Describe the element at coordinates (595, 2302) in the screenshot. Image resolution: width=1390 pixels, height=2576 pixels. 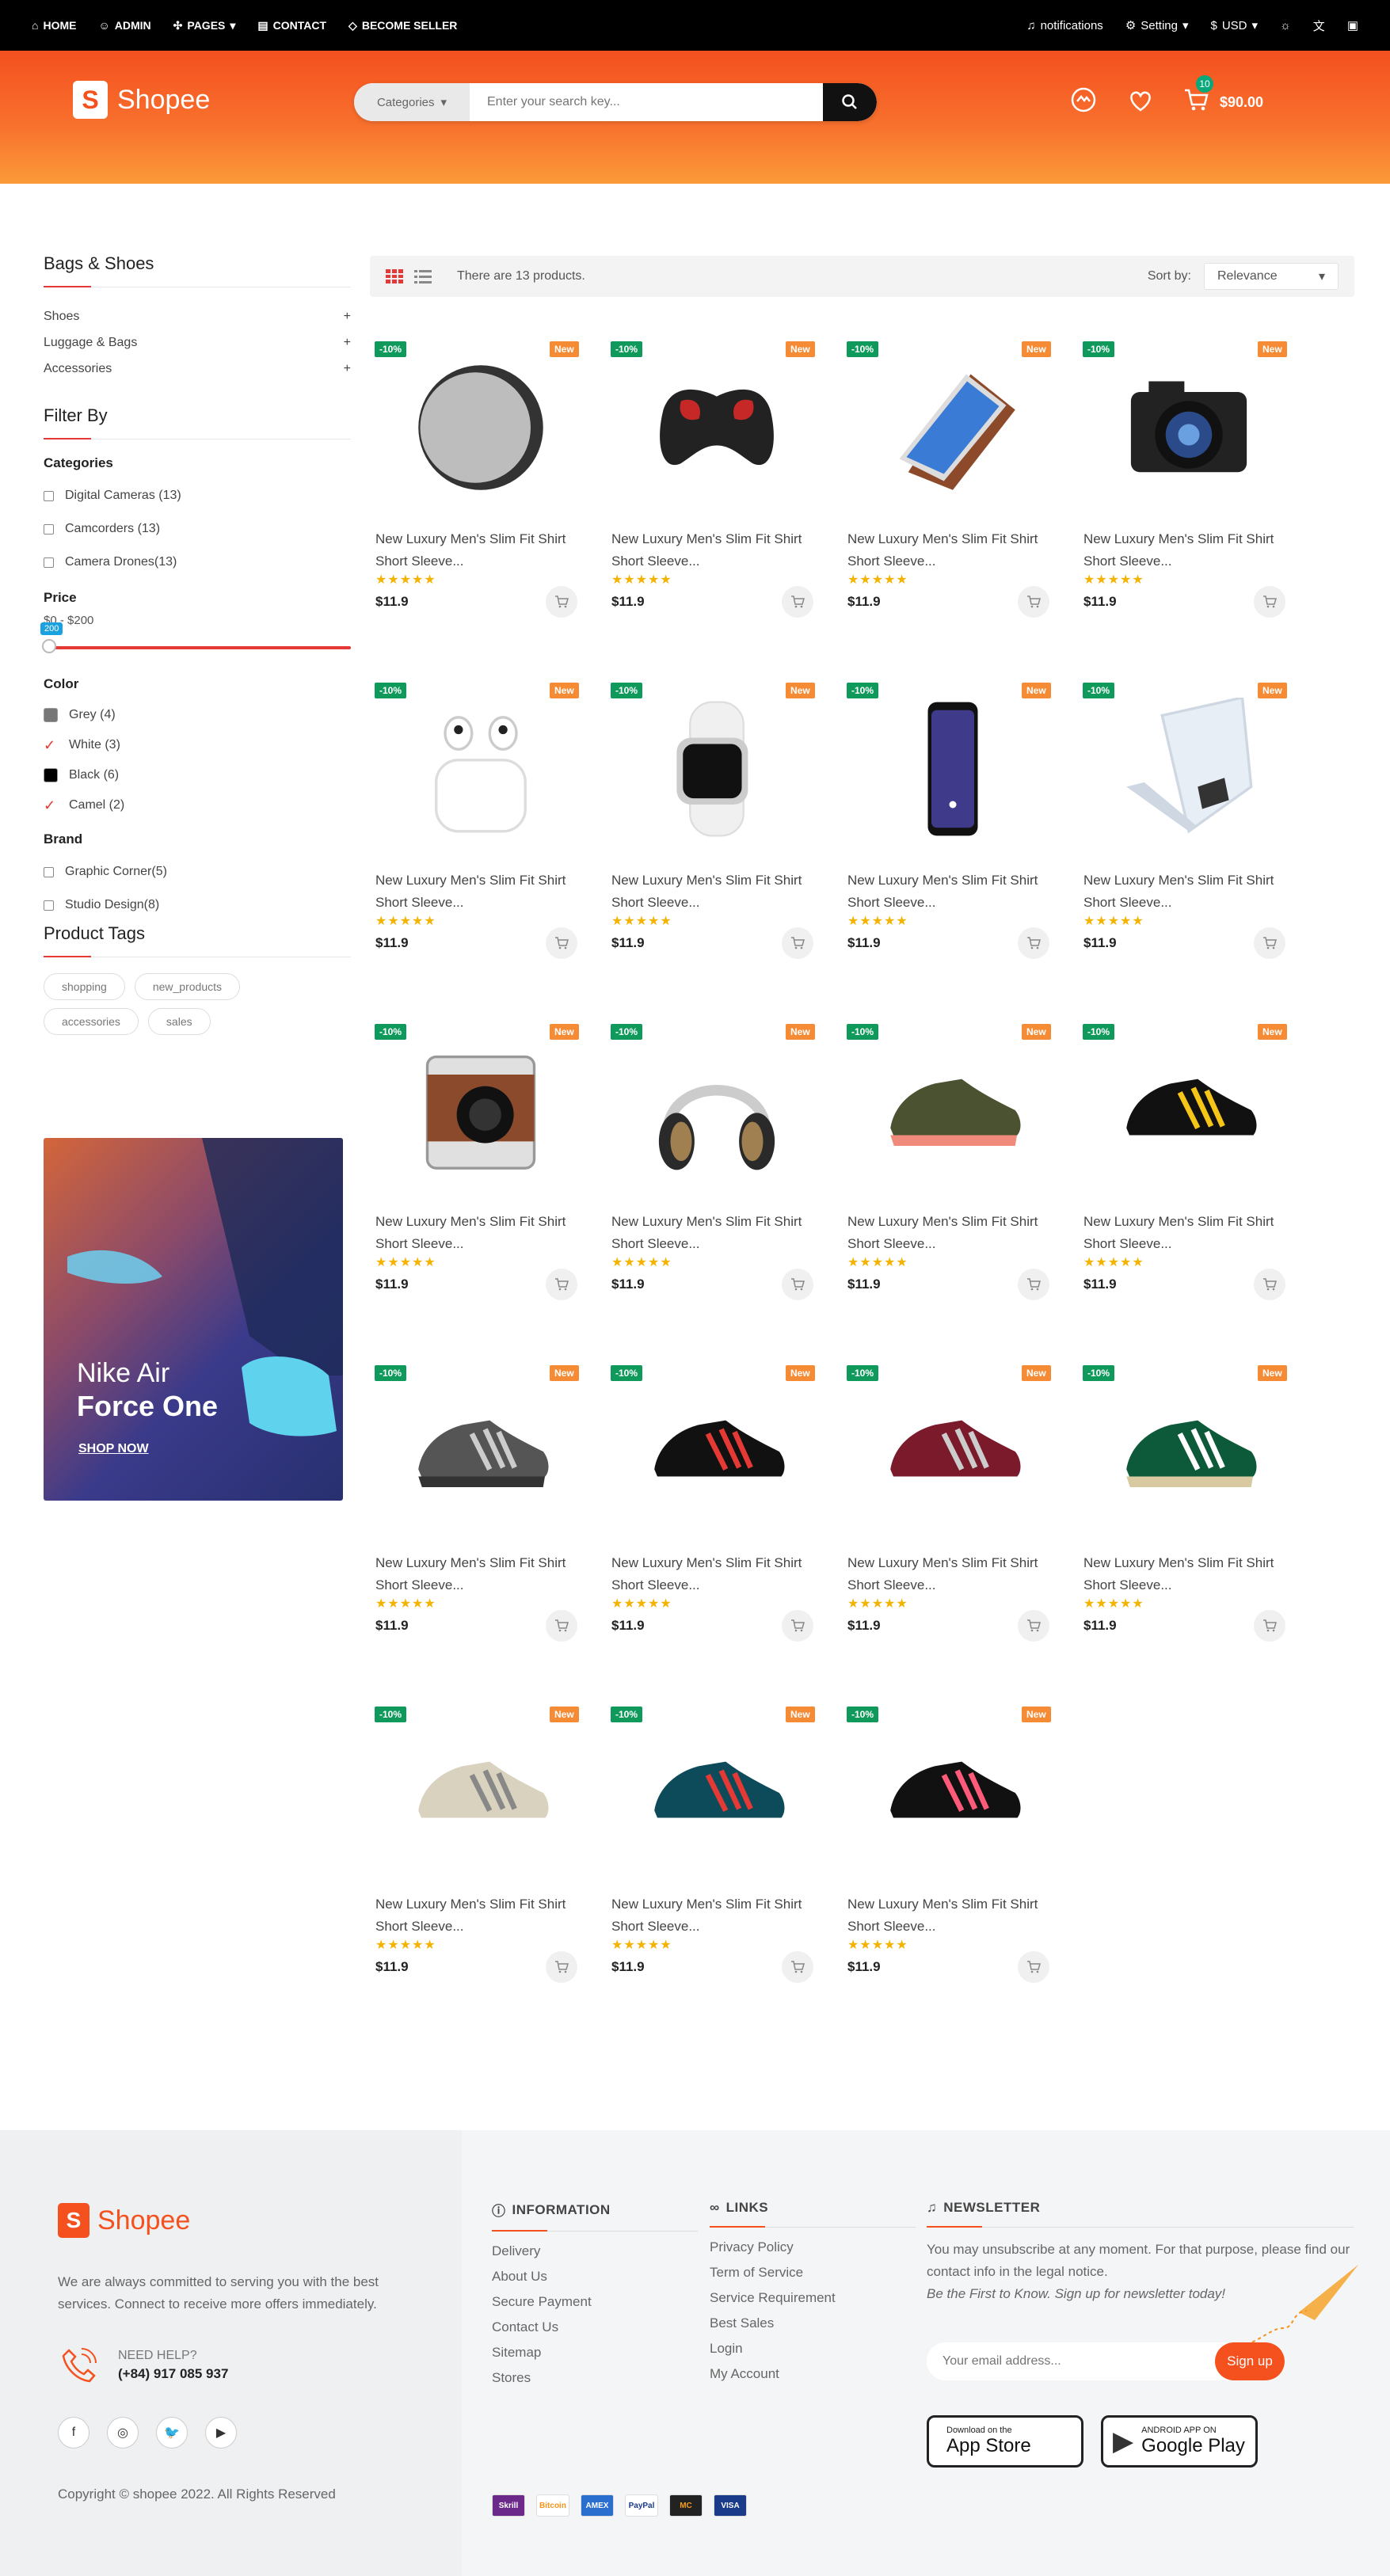
I see `footer-info-link: Secure Payment` at that location.